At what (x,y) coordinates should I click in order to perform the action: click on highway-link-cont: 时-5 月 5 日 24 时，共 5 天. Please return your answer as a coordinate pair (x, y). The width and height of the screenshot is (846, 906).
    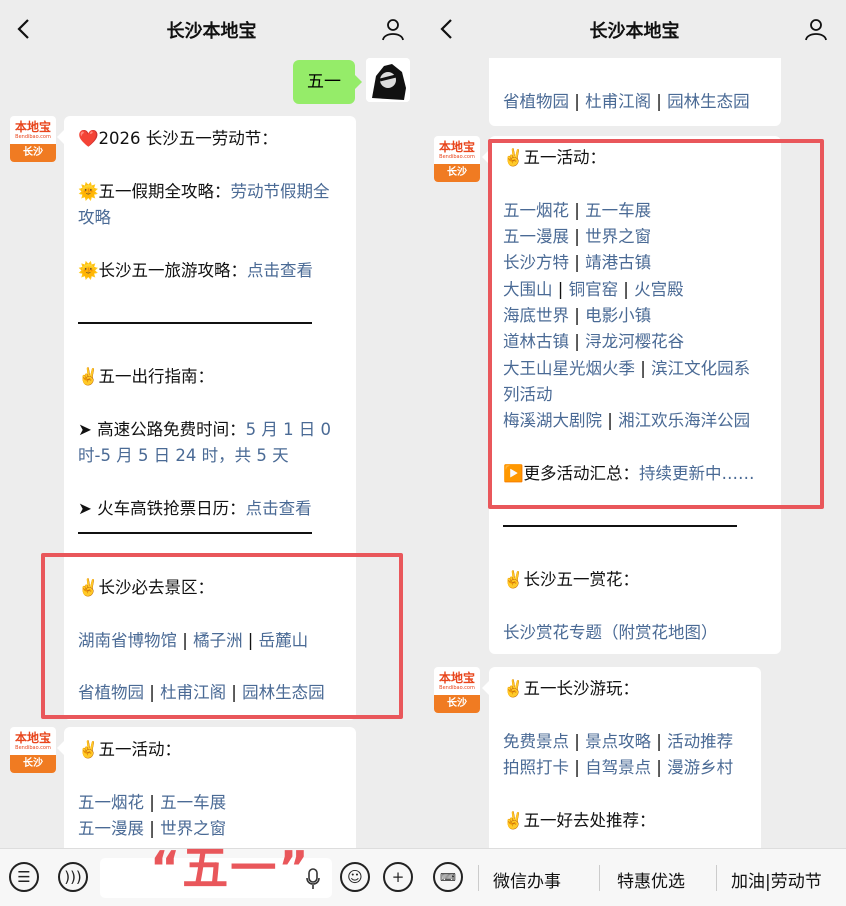
    Looking at the image, I should click on (183, 456).